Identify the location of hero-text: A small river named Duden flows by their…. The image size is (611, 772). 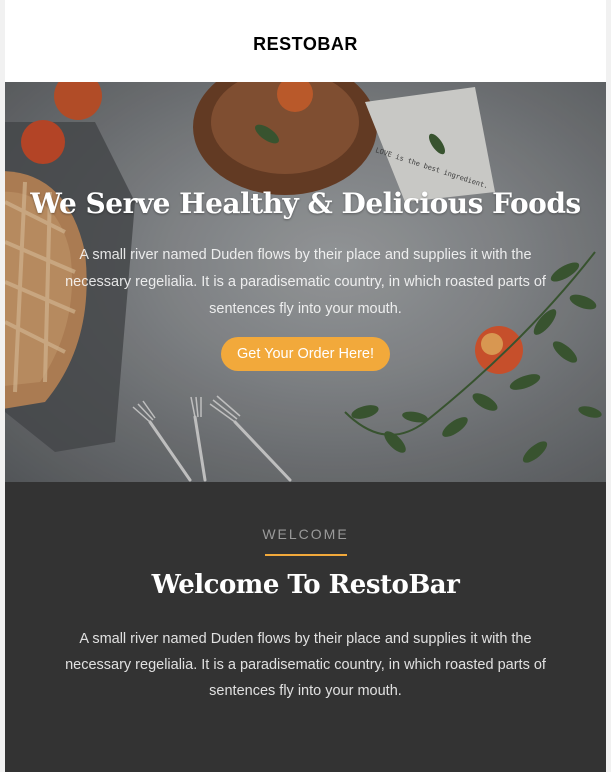
(305, 282).